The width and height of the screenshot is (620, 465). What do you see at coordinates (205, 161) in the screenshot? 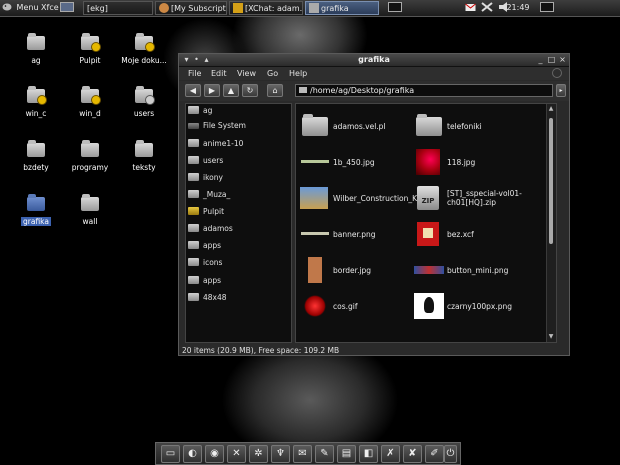
I see `sidebar-item-users: users` at bounding box center [205, 161].